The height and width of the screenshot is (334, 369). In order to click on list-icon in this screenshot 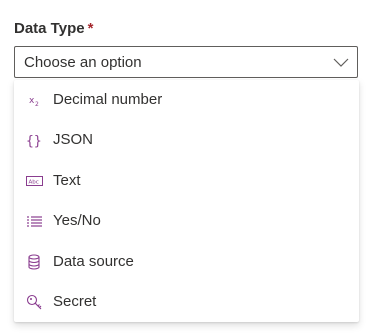, I will do `click(35, 221)`.